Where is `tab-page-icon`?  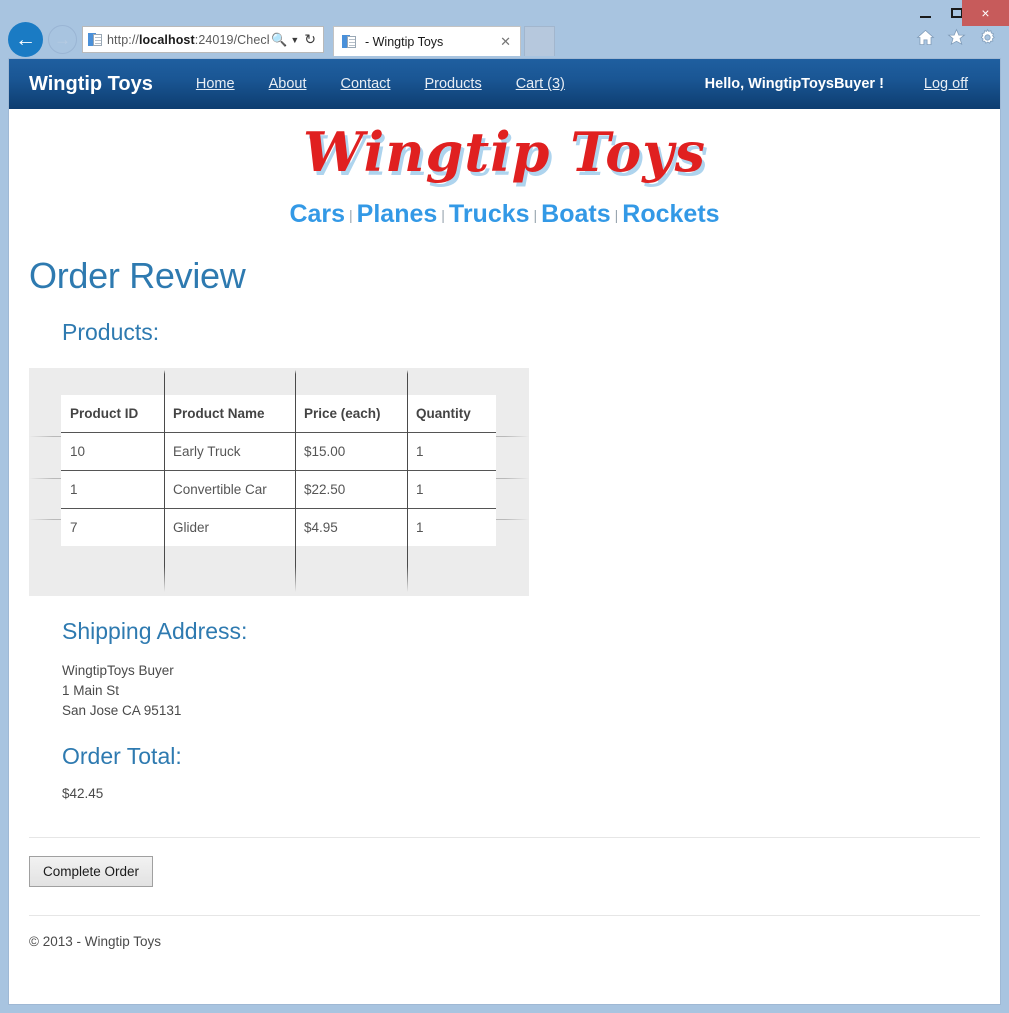 tab-page-icon is located at coordinates (349, 42).